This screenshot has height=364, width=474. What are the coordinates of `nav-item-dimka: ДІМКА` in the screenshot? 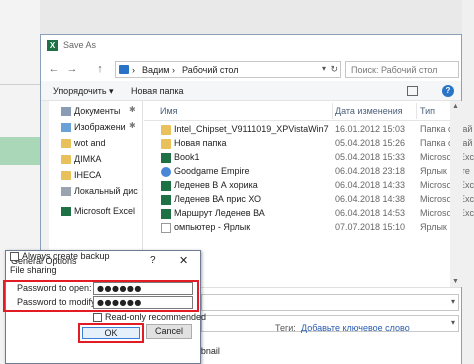 It's located at (94, 160).